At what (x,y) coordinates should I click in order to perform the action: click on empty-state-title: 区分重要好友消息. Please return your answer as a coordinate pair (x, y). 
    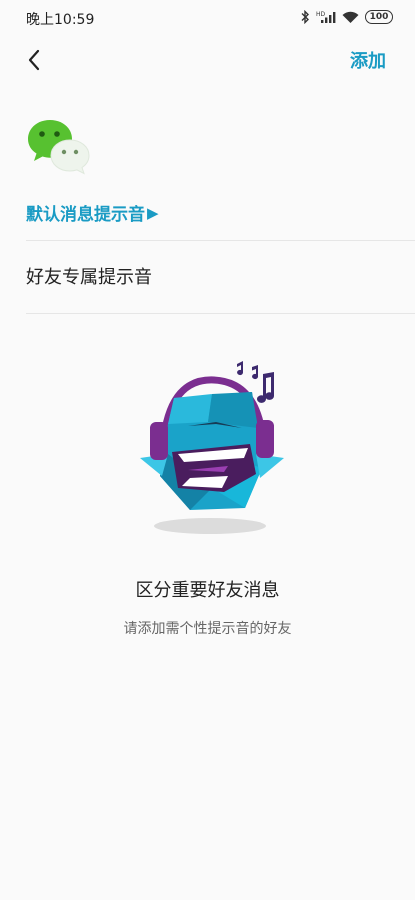
    Looking at the image, I should click on (207, 590).